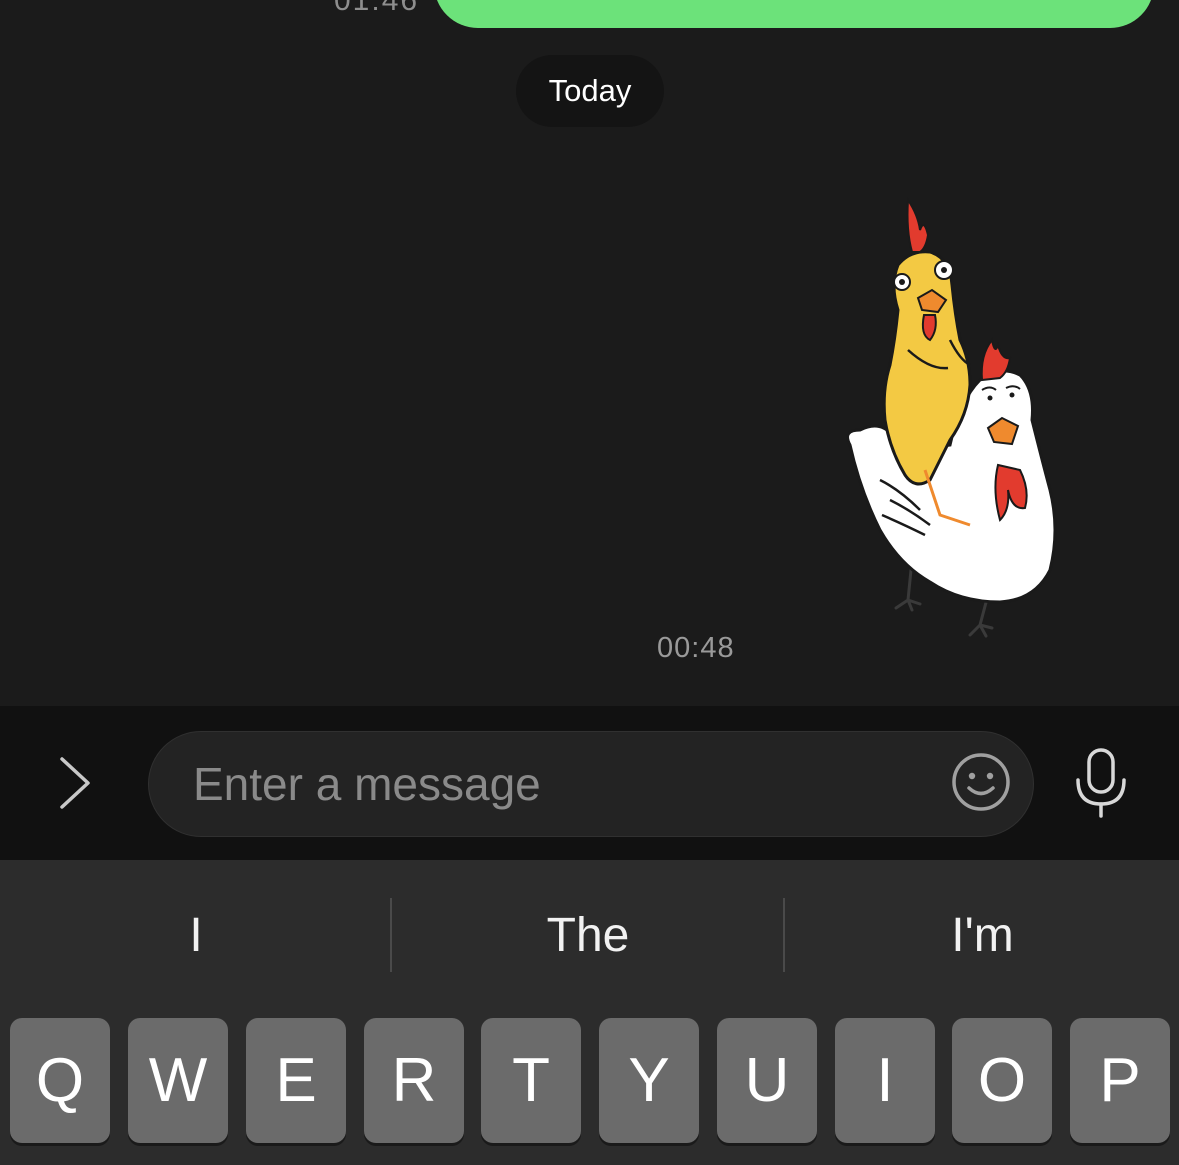 This screenshot has height=1165, width=1179. I want to click on date-separator: Today, so click(590, 91).